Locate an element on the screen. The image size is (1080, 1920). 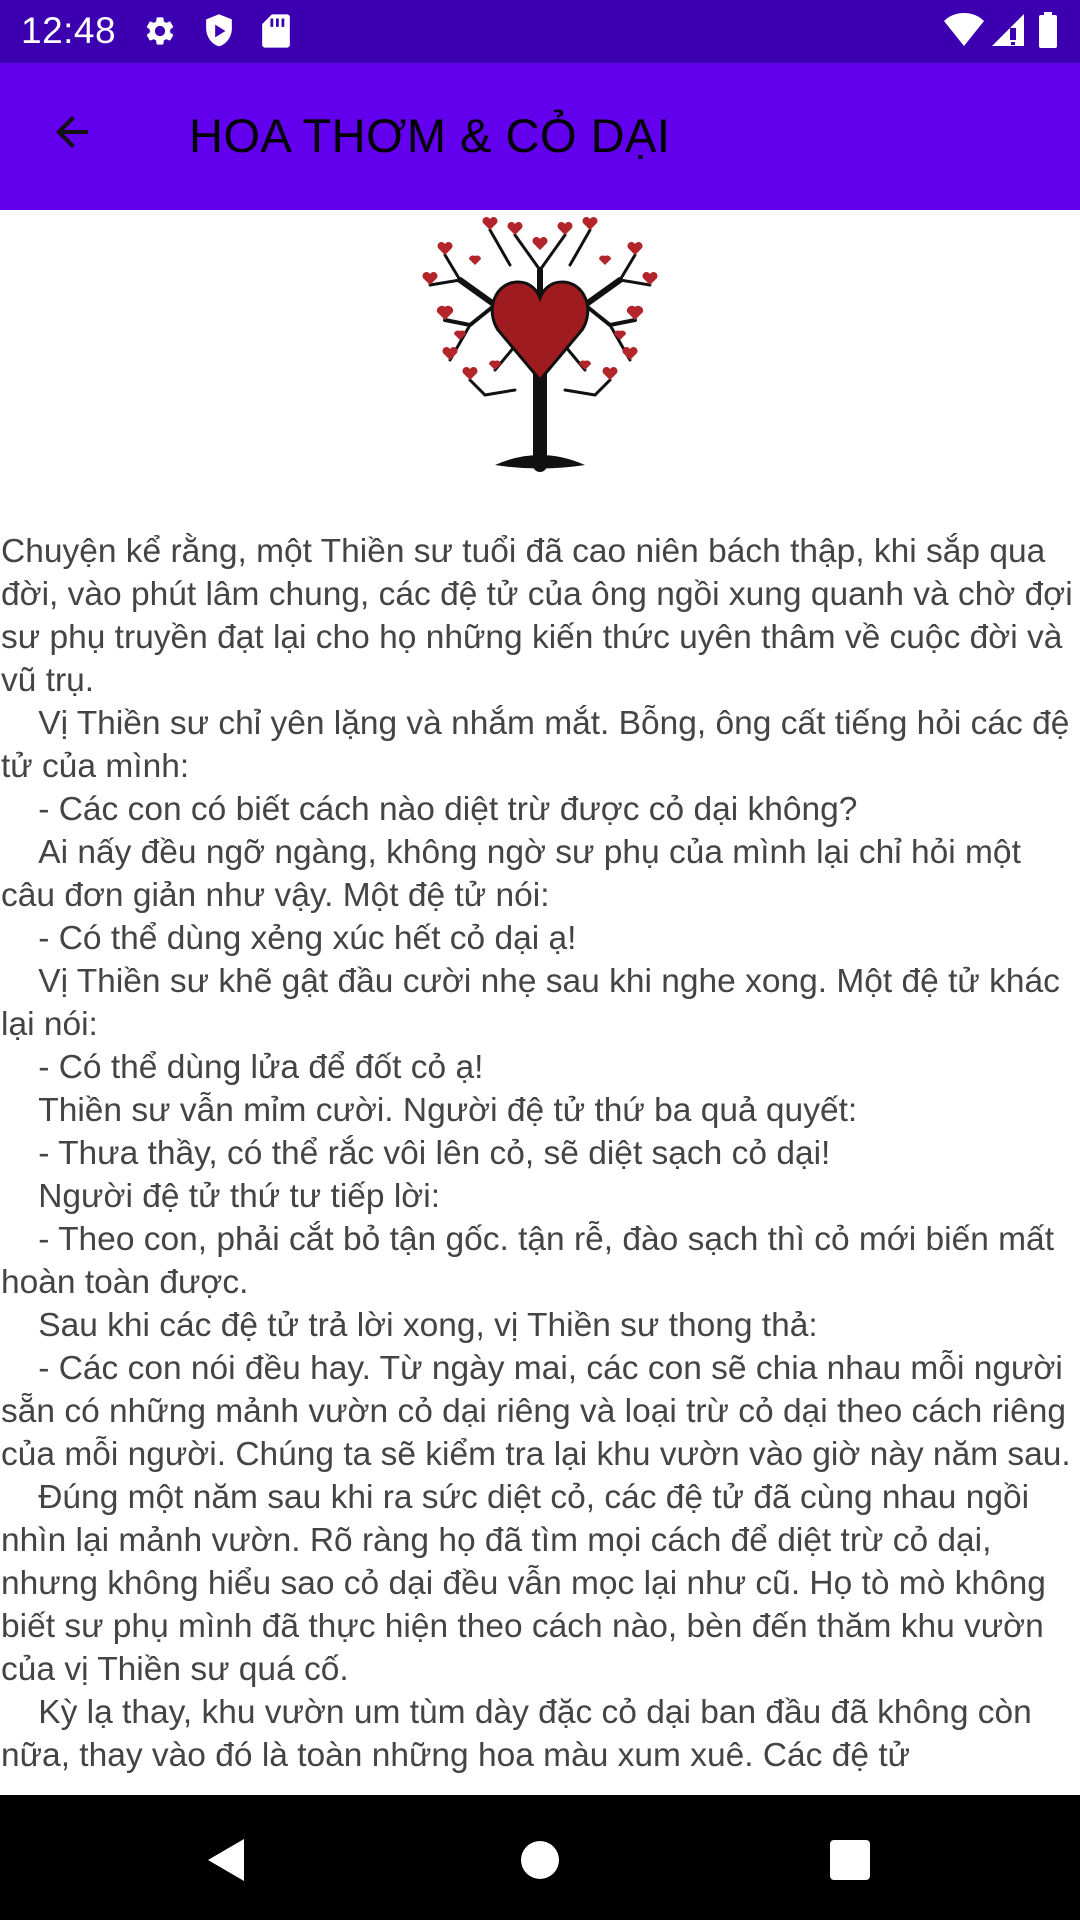
home-circle-icon is located at coordinates (540, 1860).